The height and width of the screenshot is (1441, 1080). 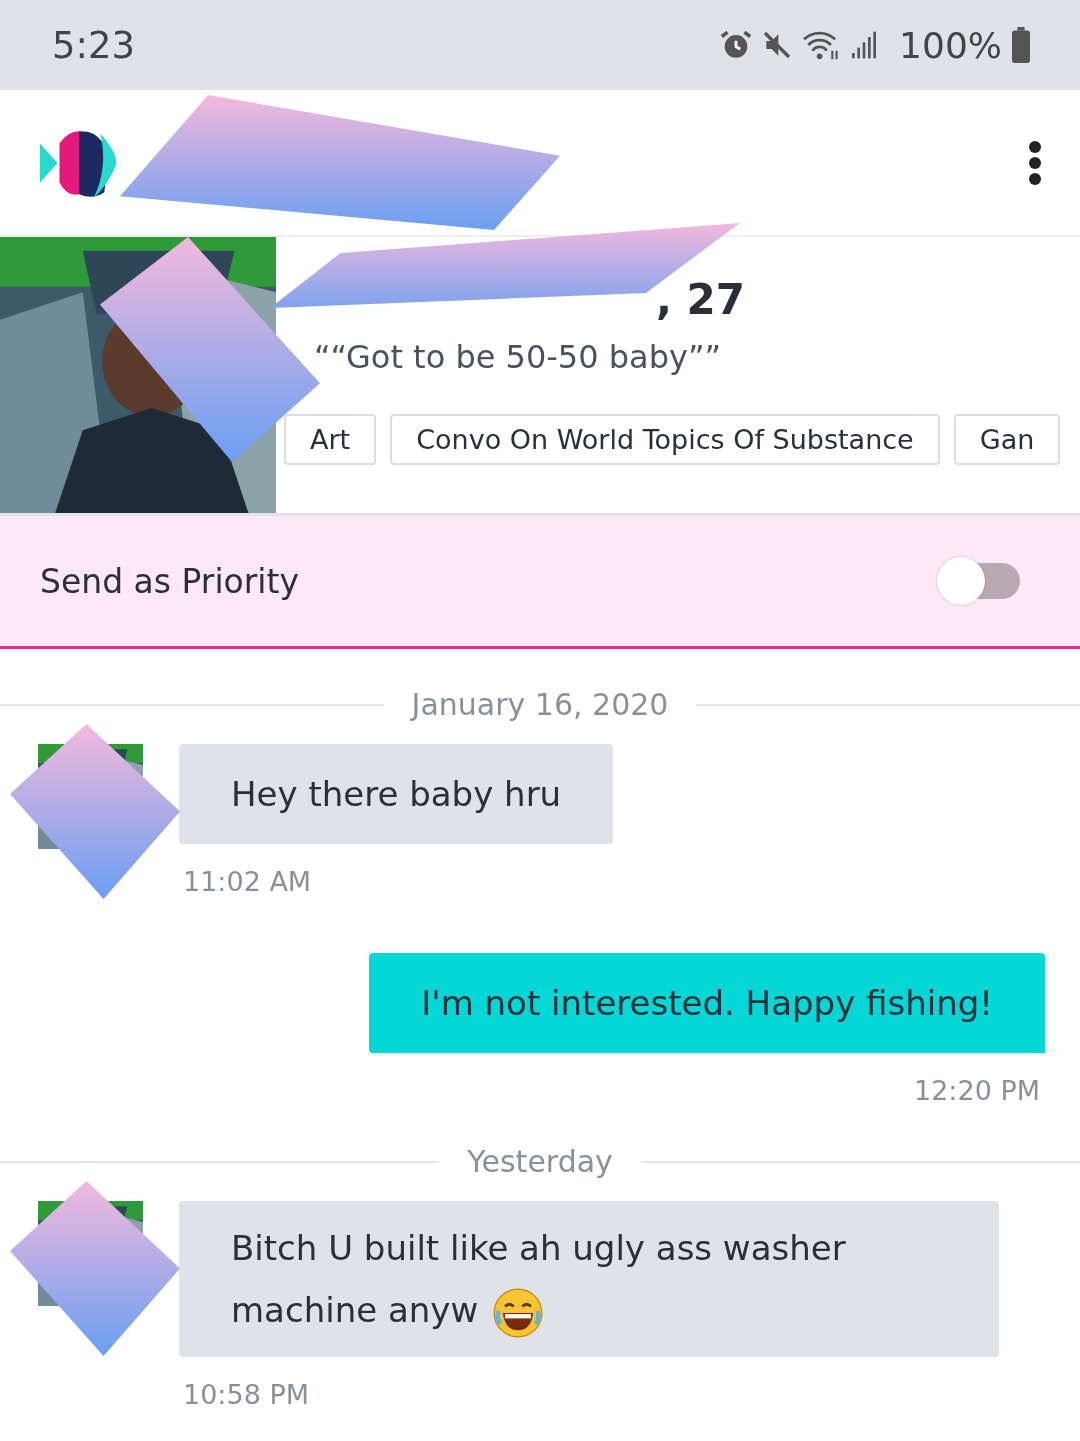 I want to click on more-vertical-icon, so click(x=1035, y=162).